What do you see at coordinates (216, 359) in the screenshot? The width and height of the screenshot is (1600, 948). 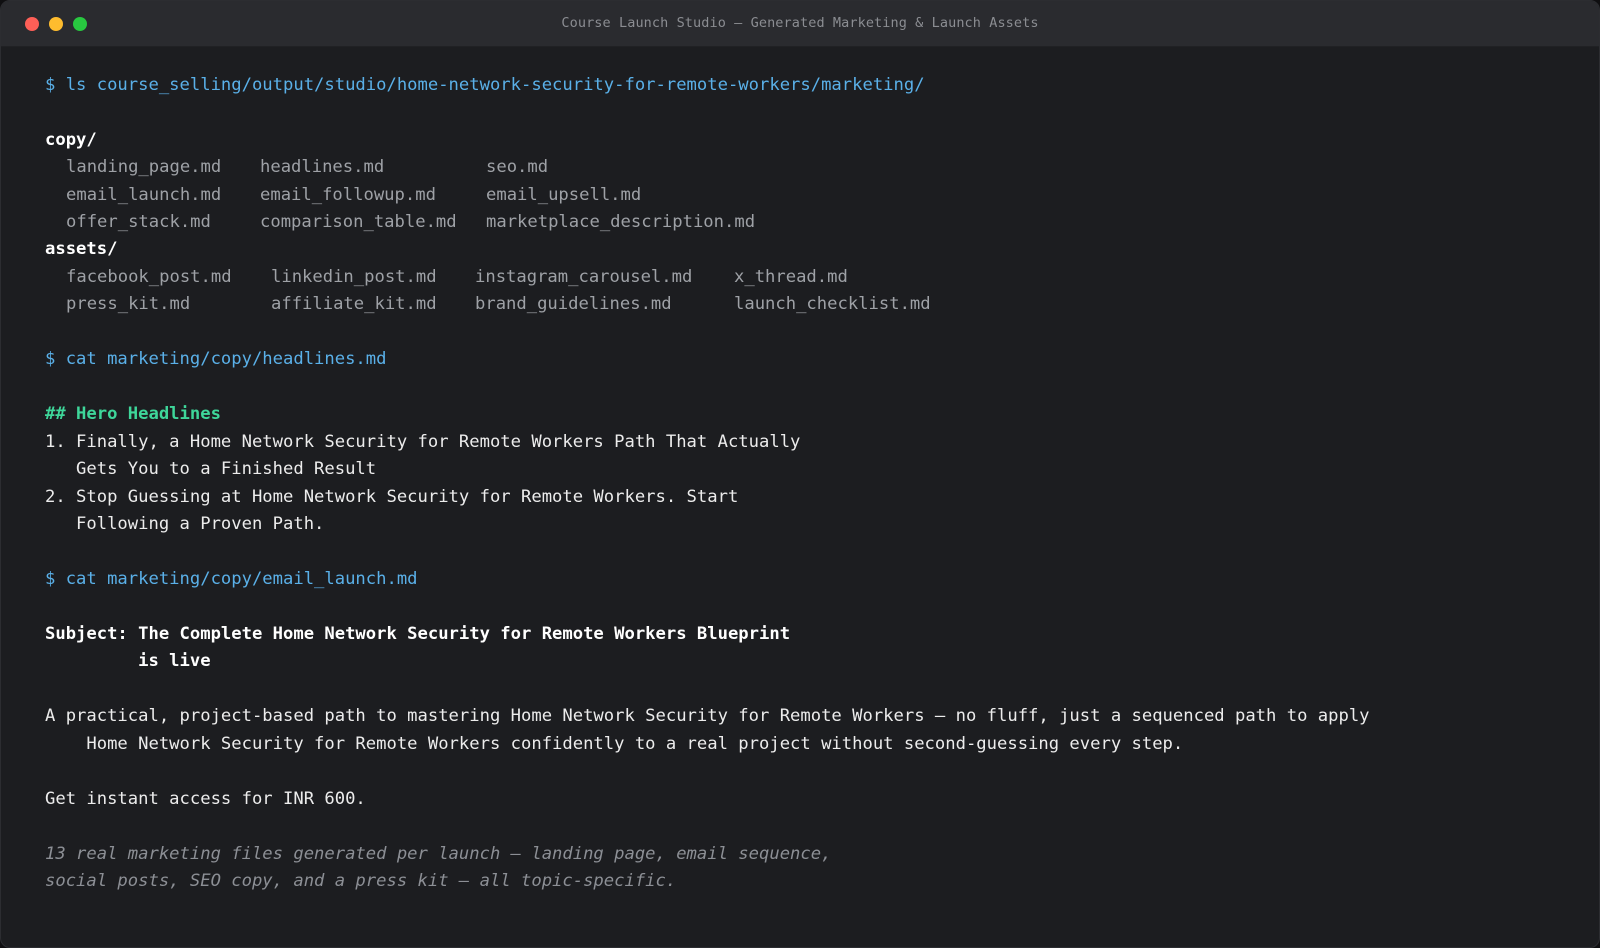 I see `command-line: $ cat marketing/copy/headlines.md` at bounding box center [216, 359].